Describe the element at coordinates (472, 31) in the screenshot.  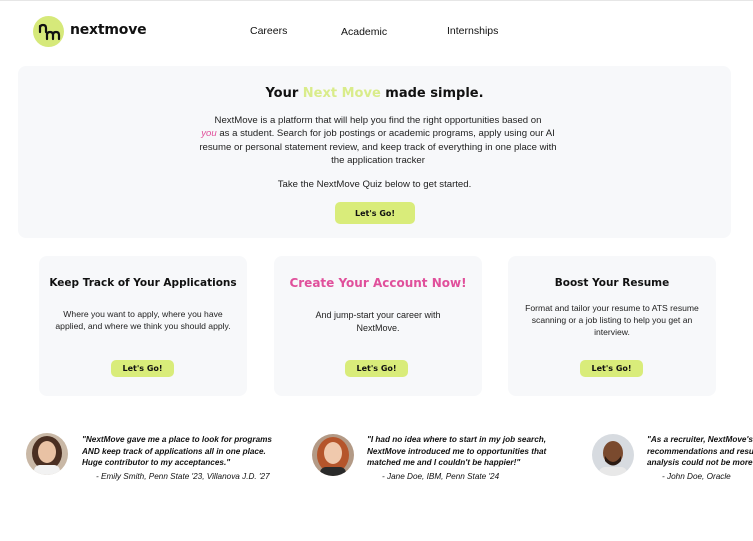
I see `nav-internships: Internships` at that location.